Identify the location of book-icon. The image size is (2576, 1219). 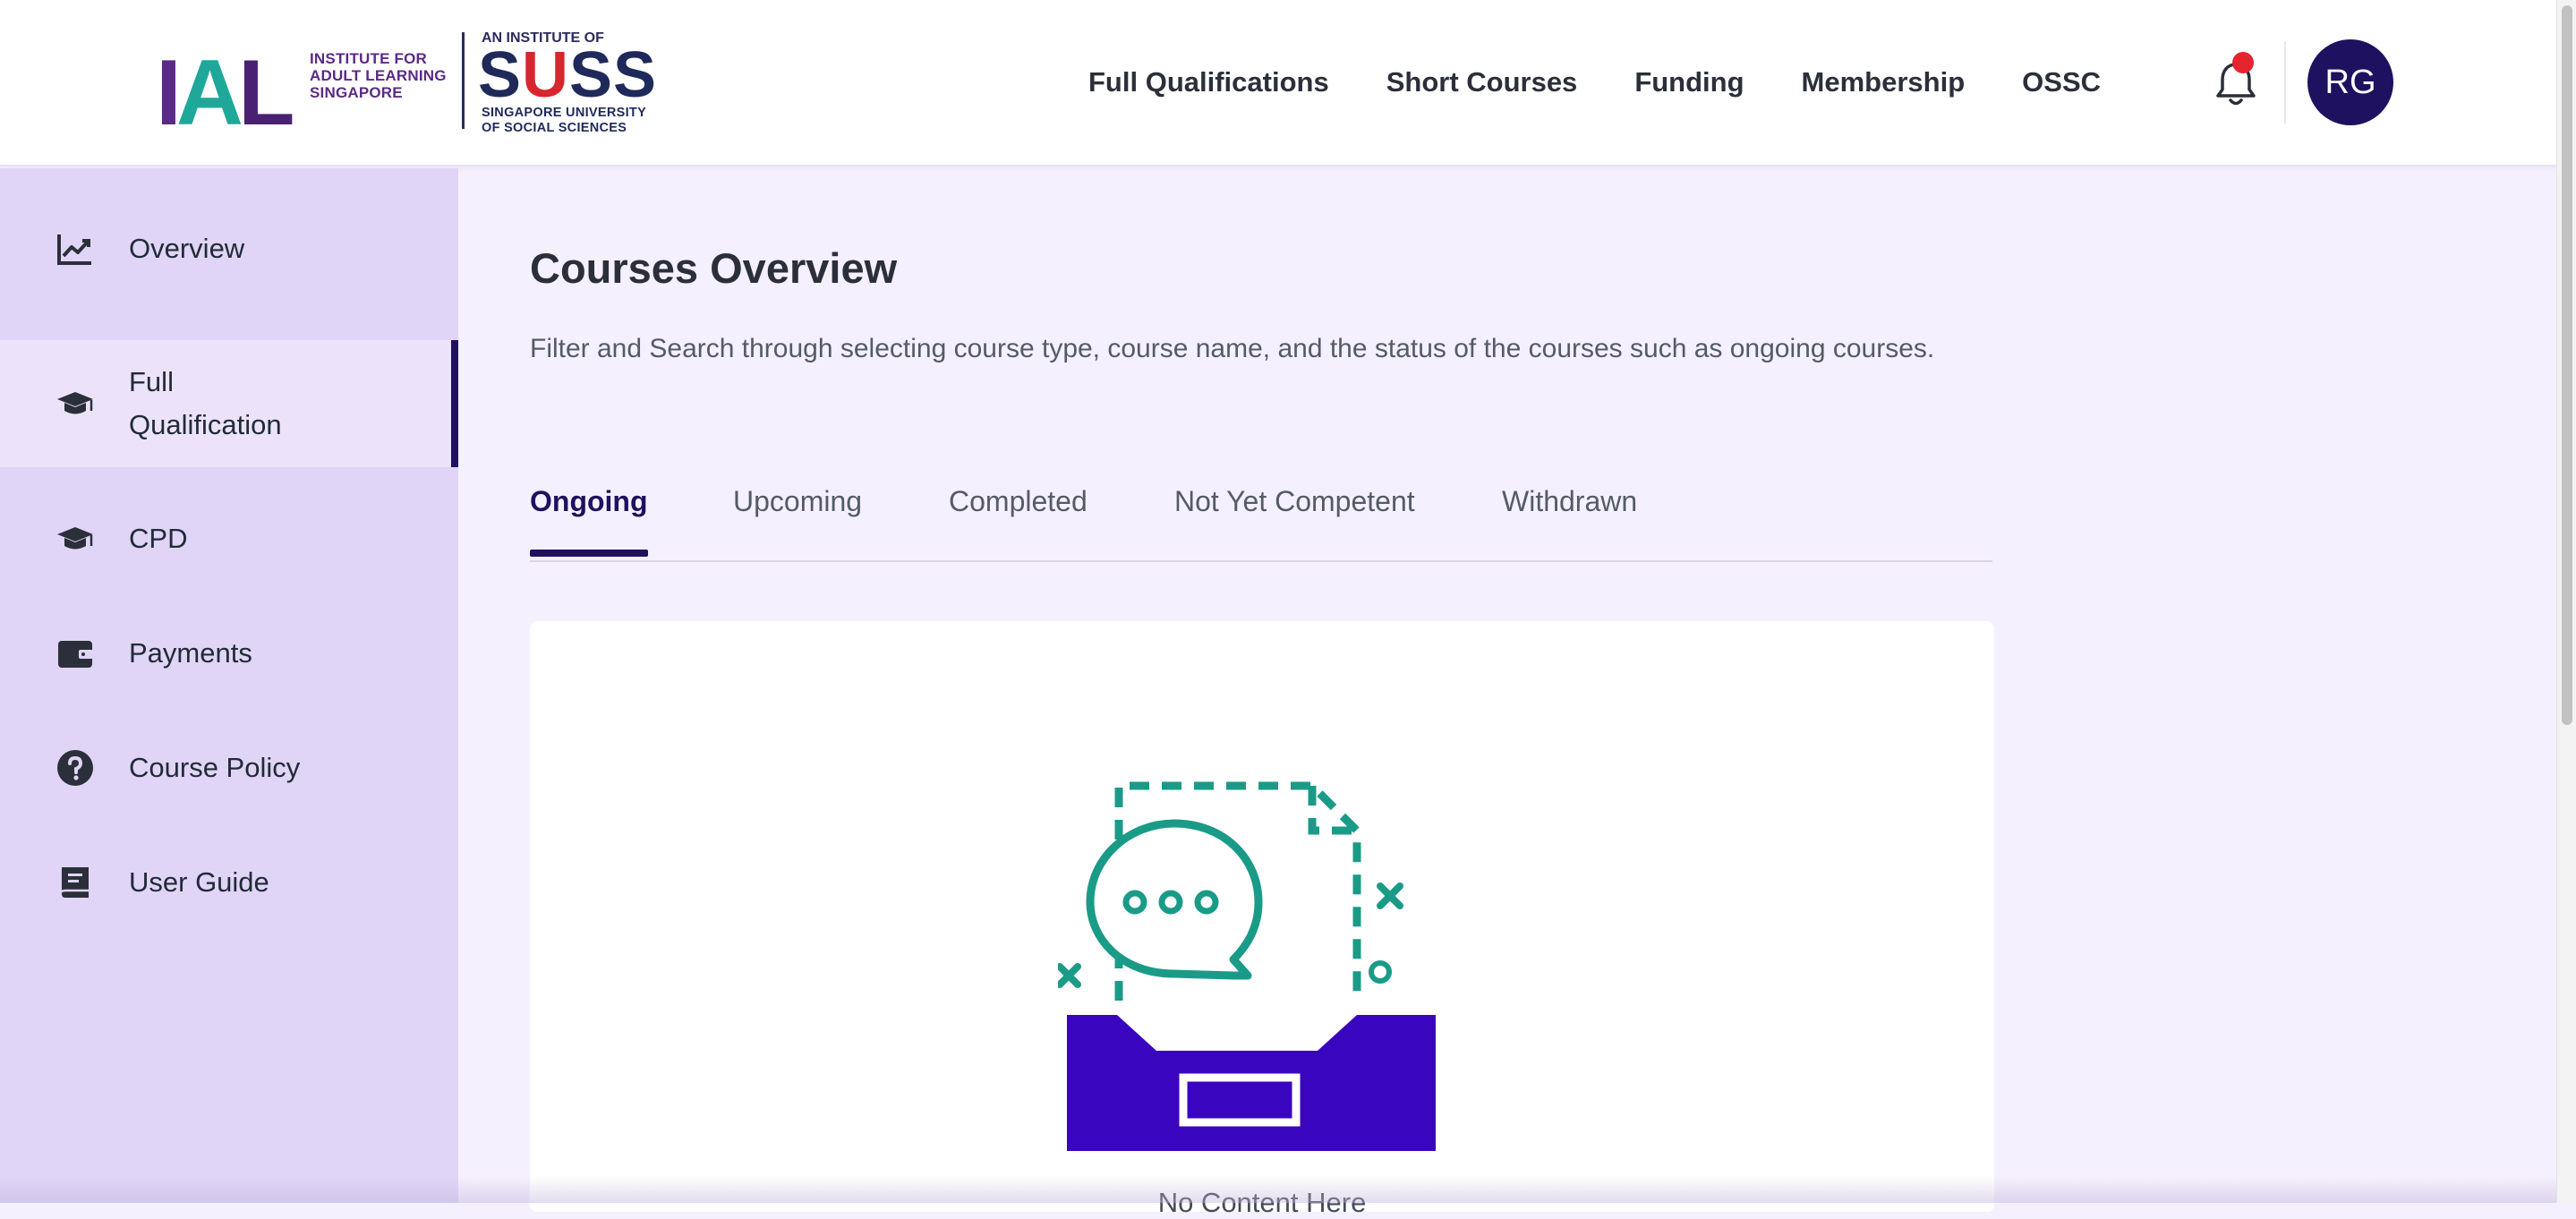
(75, 882).